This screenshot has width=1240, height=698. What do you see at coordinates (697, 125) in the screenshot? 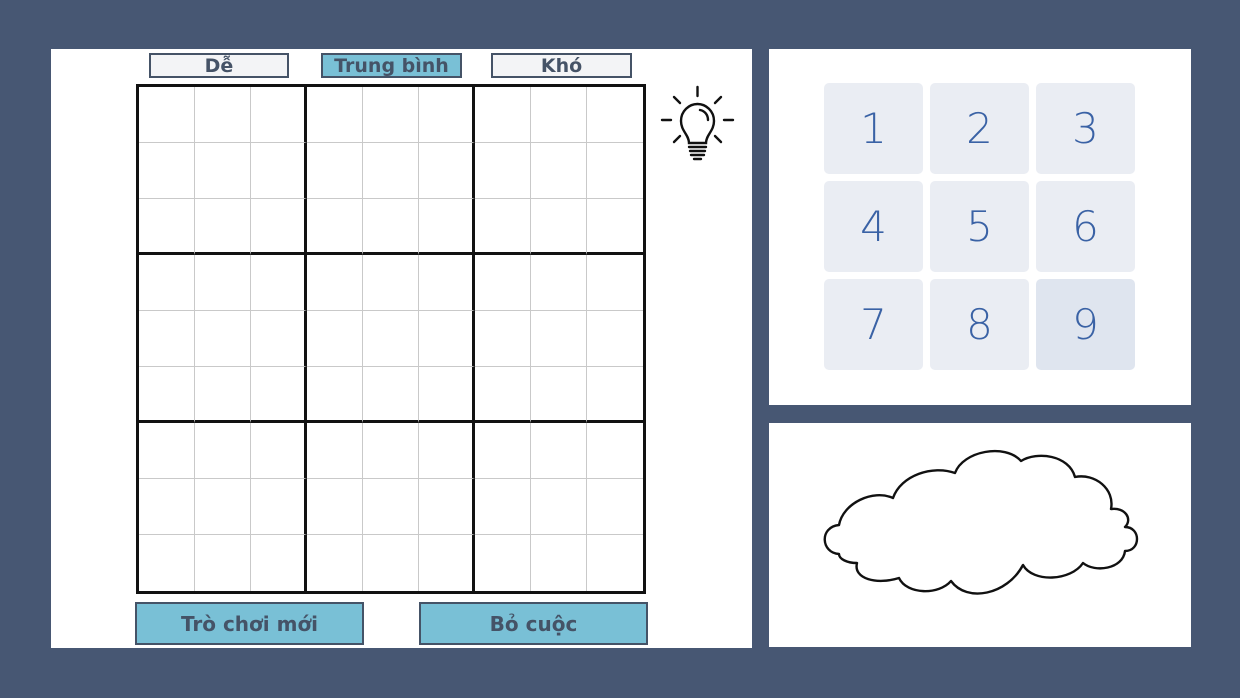
I see `lightbulb-icon` at bounding box center [697, 125].